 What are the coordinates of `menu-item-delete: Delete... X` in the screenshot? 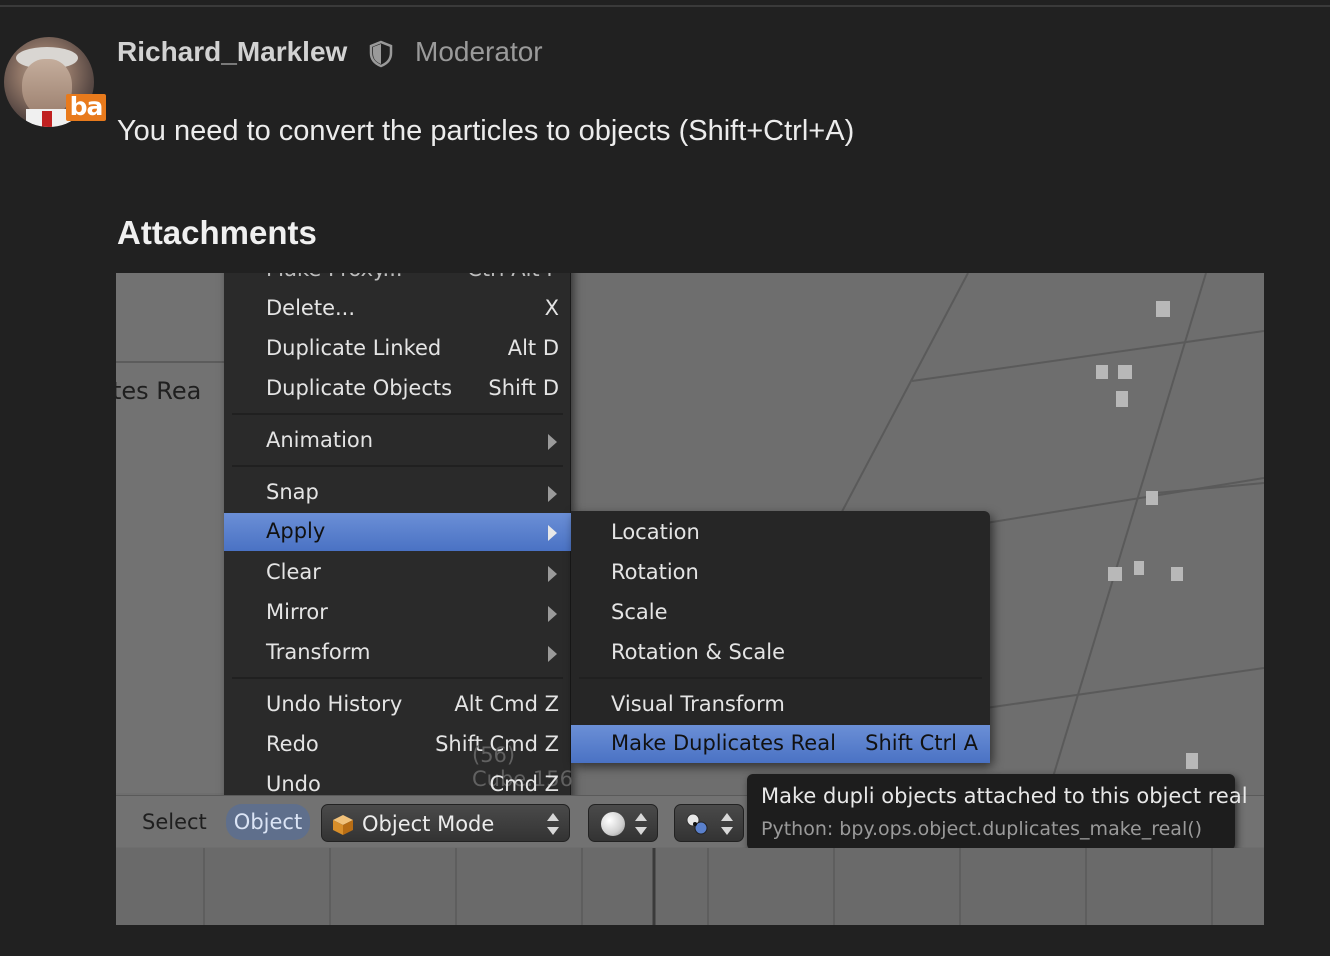 It's located at (397, 309).